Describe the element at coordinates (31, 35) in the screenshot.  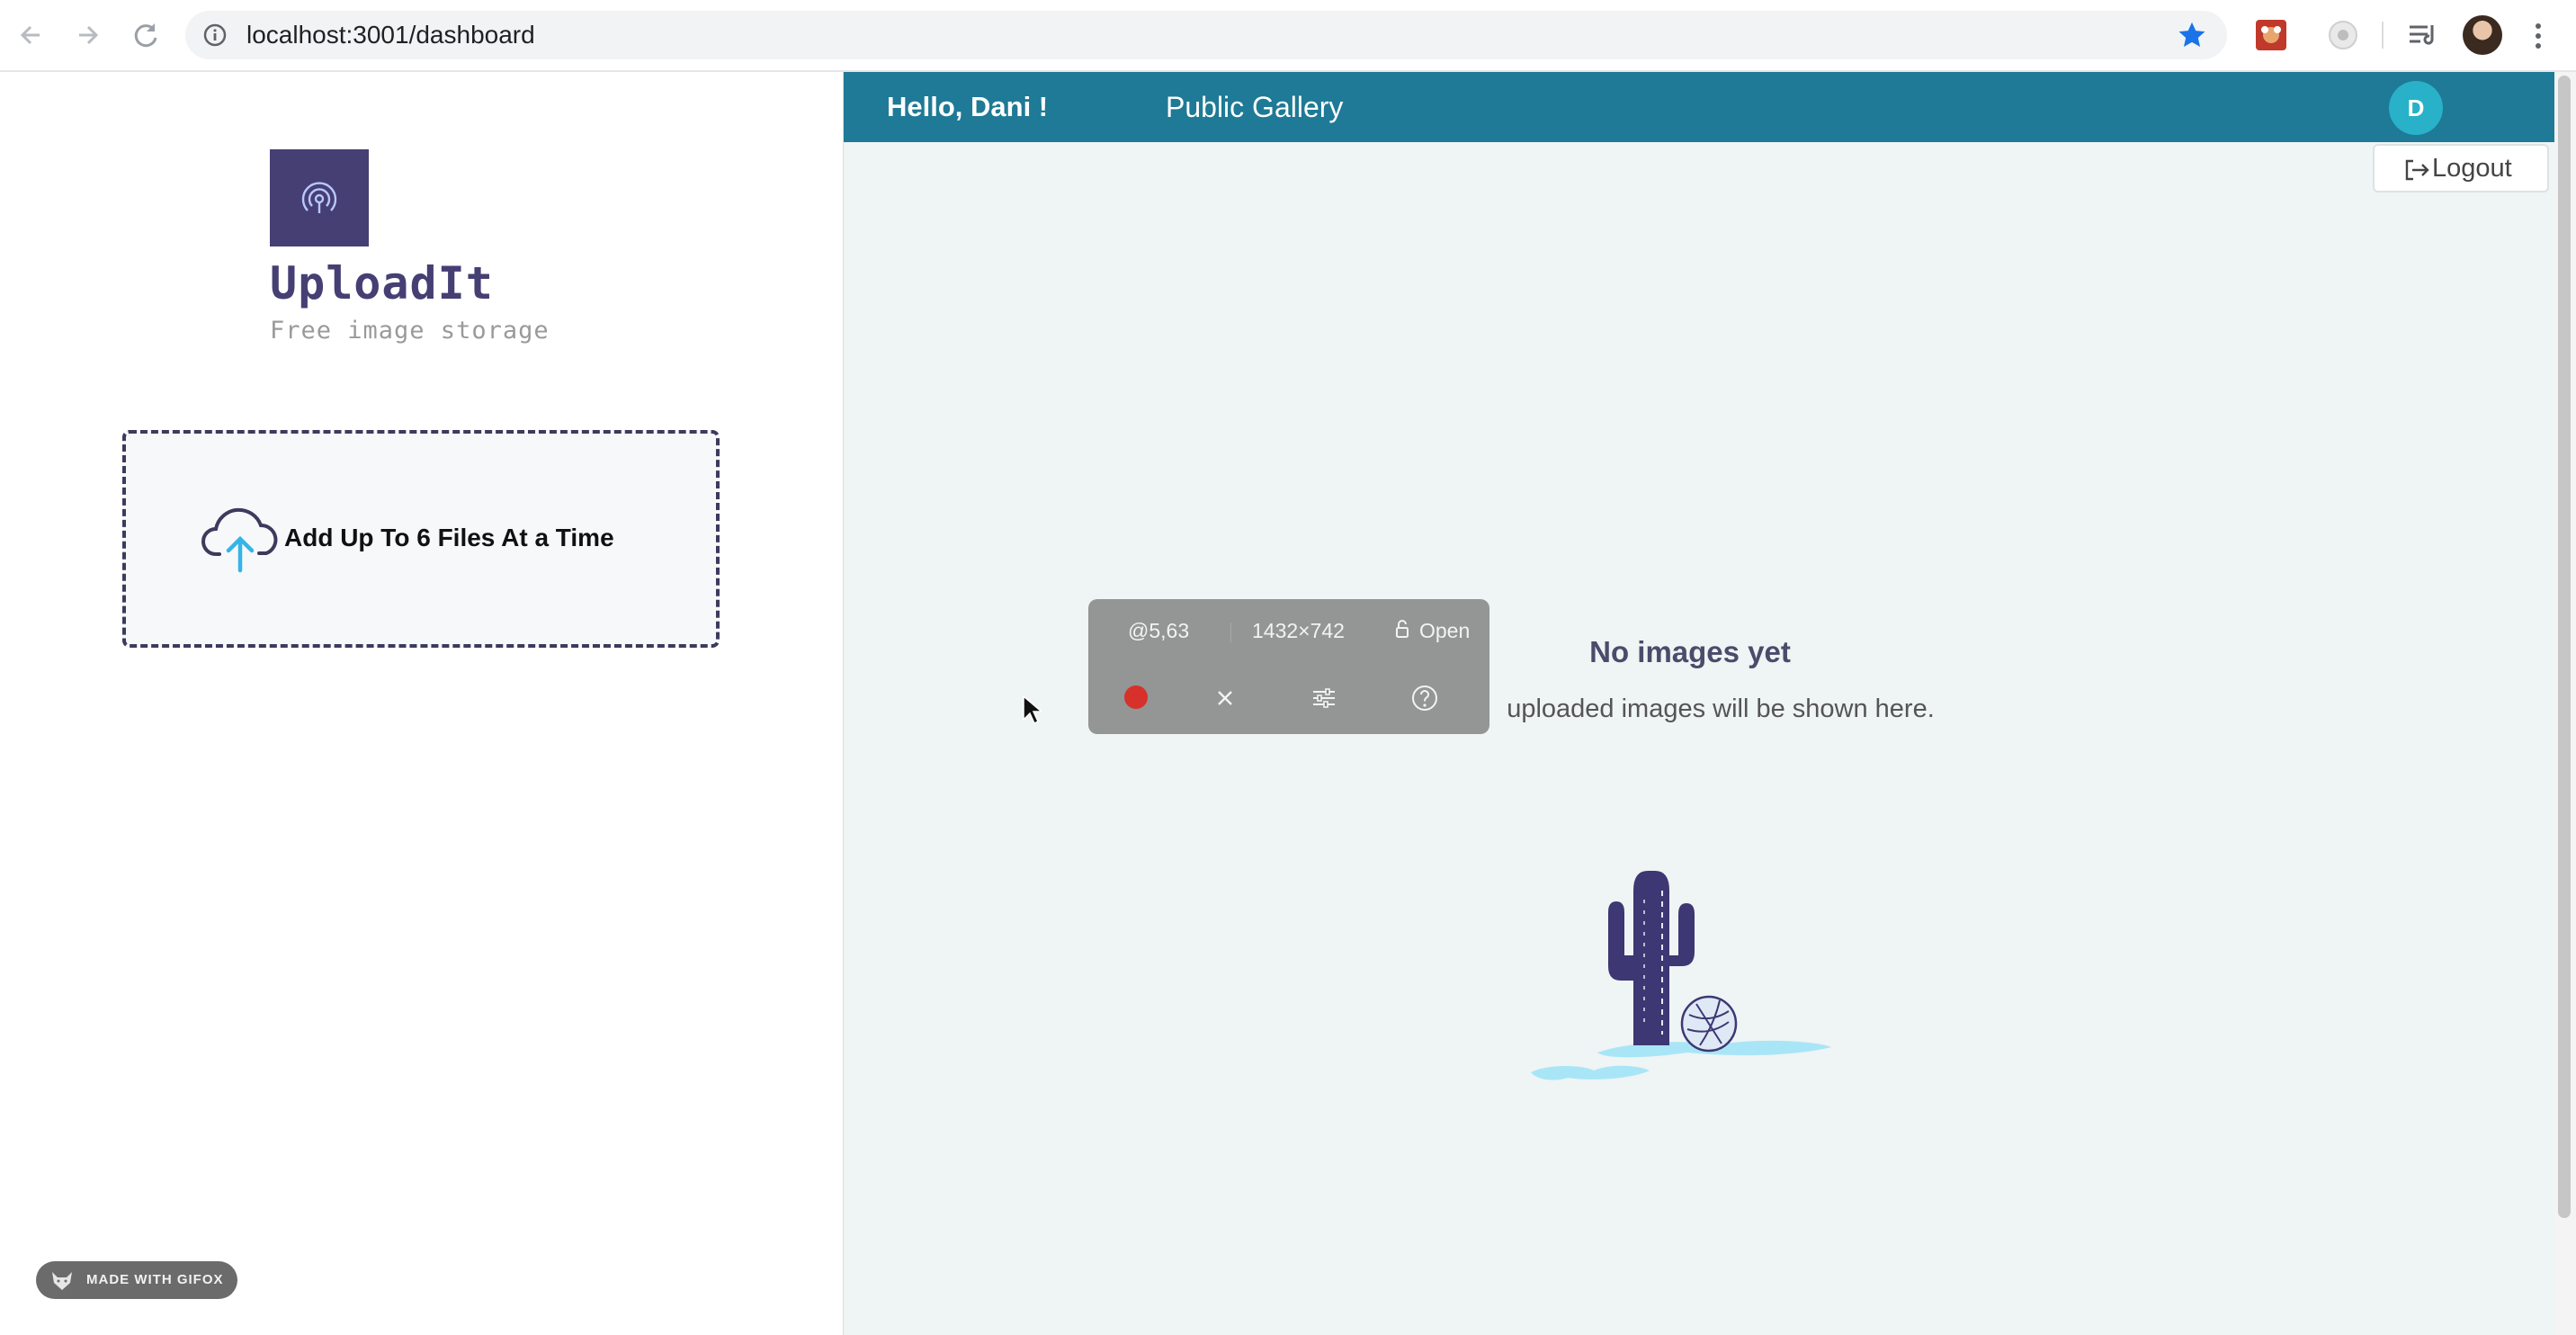
I see `back-arrow-icon` at that location.